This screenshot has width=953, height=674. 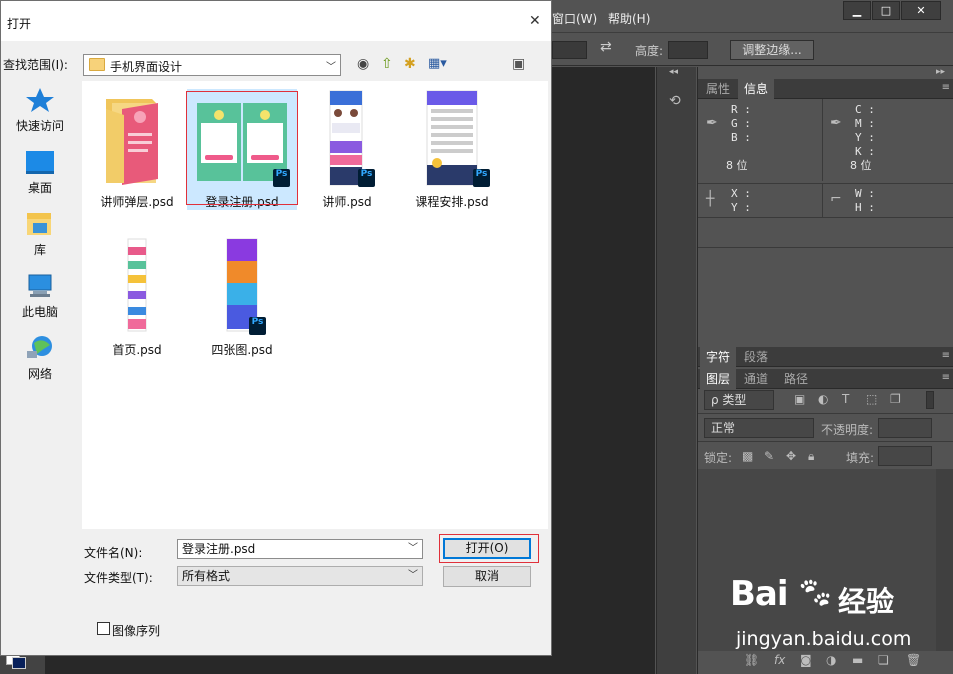 What do you see at coordinates (913, 660) in the screenshot?
I see `trash-icon: 🗑︎` at bounding box center [913, 660].